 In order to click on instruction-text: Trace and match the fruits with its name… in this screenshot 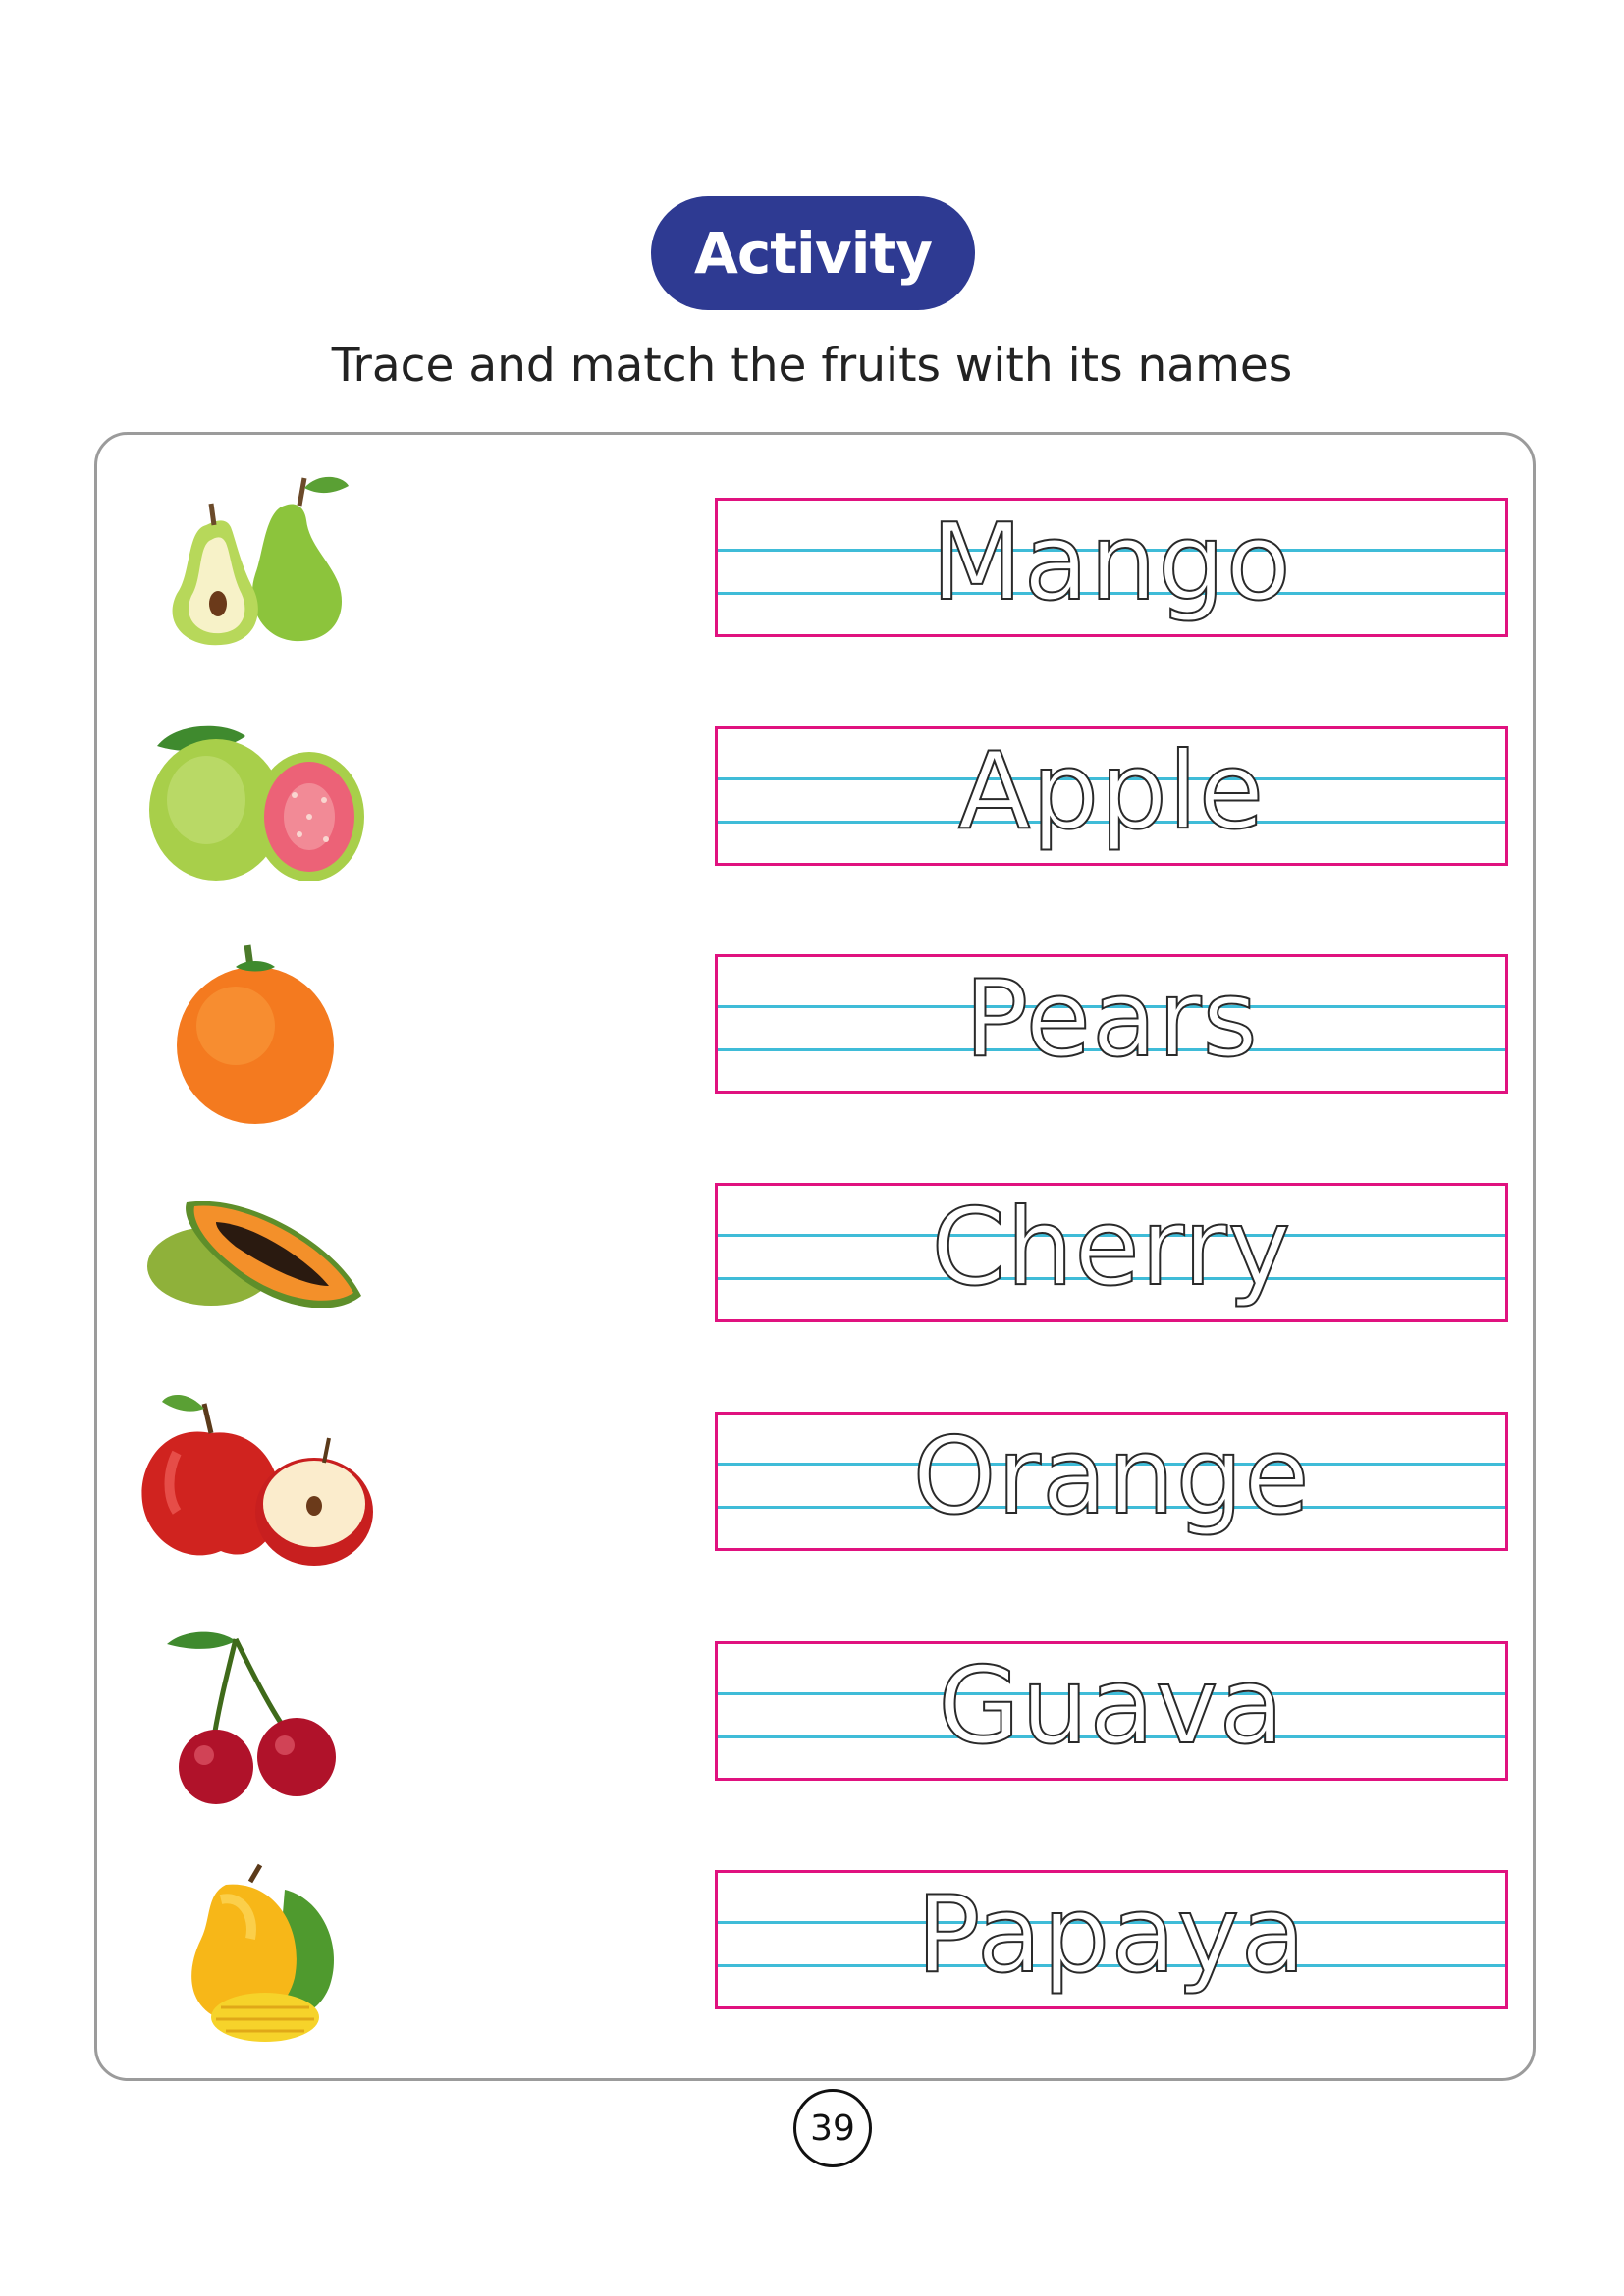, I will do `click(812, 366)`.